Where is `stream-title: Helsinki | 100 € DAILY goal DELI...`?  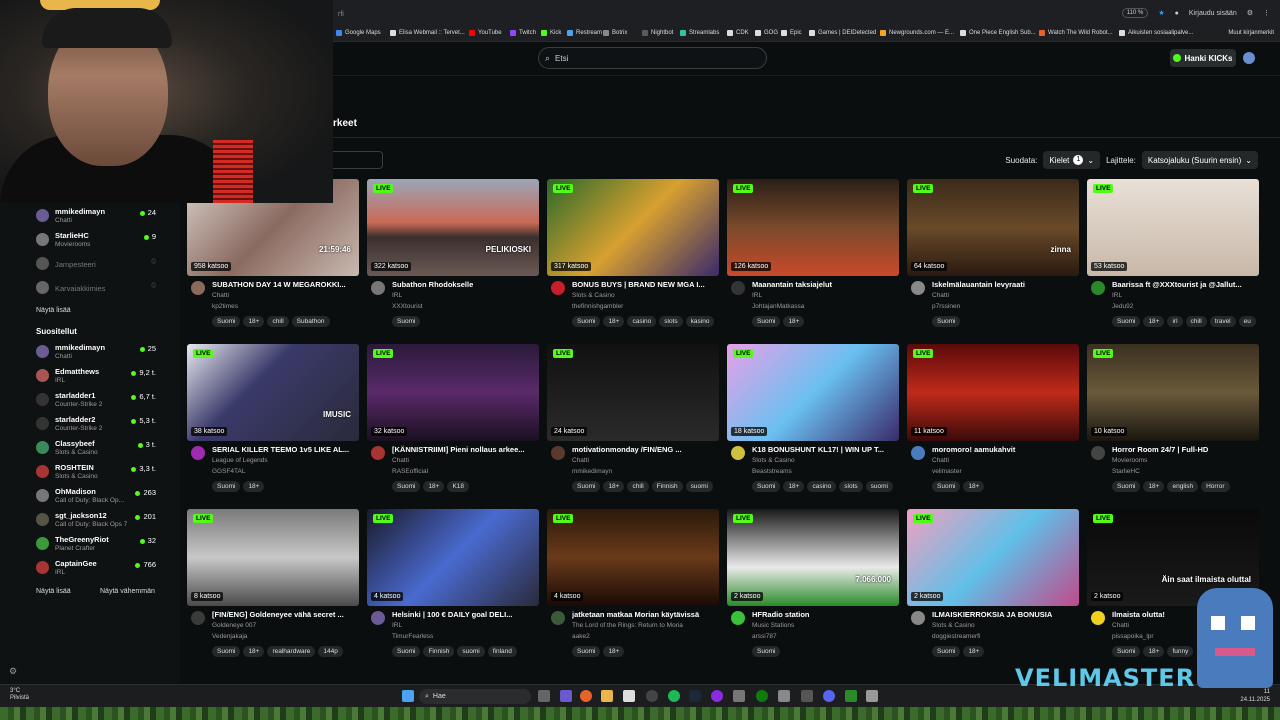
stream-title: Helsinki | 100 € DAILY goal DELI... is located at coordinates (464, 614).